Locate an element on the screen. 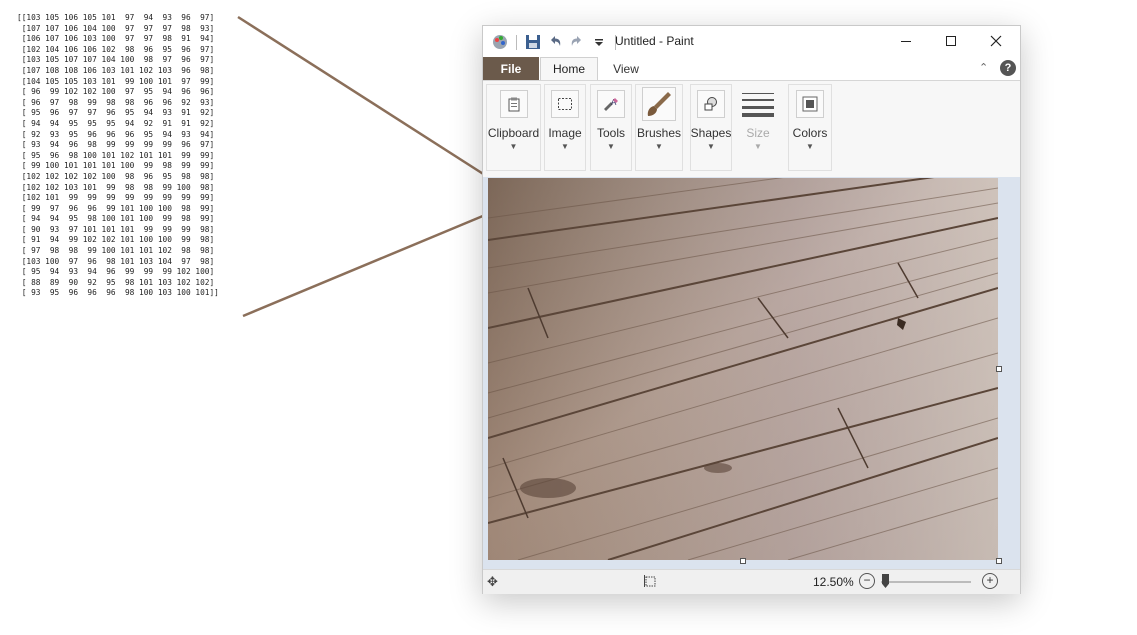 This screenshot has width=1137, height=635. ribbon-tabs: File Home View ⌃ ? is located at coordinates (751, 68).